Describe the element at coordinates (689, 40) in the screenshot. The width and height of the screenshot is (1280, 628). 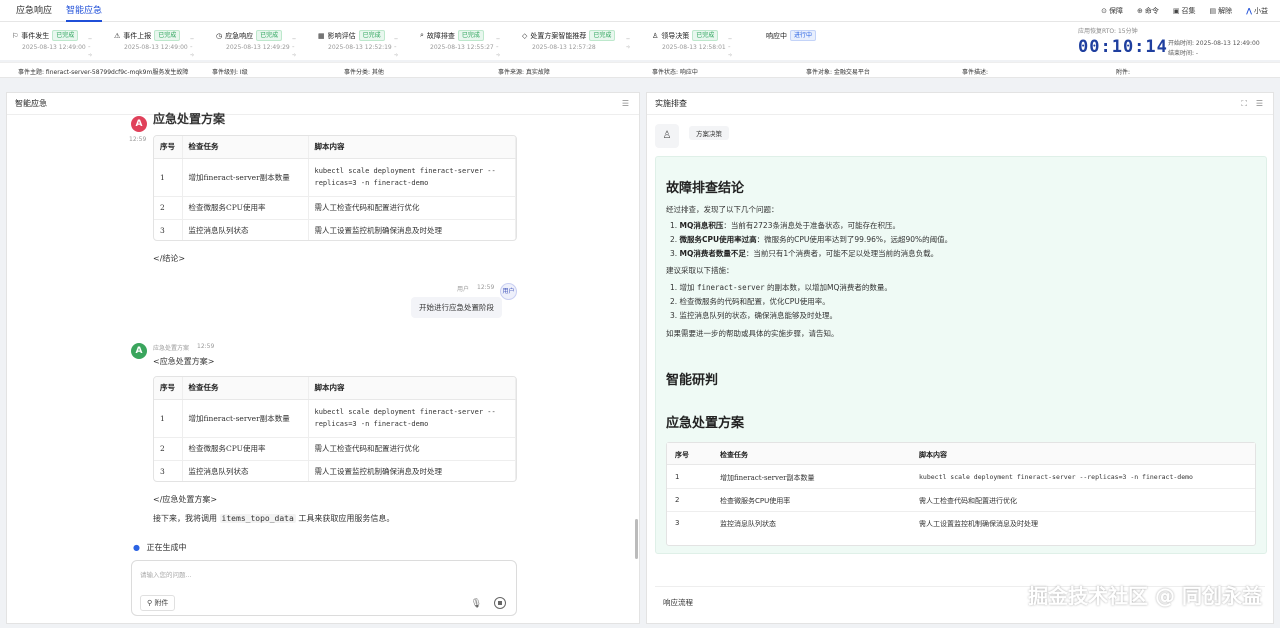
I see `step-leader-decision: ♙ 领导决策 已完成 2025-08-13 12:58:01` at that location.